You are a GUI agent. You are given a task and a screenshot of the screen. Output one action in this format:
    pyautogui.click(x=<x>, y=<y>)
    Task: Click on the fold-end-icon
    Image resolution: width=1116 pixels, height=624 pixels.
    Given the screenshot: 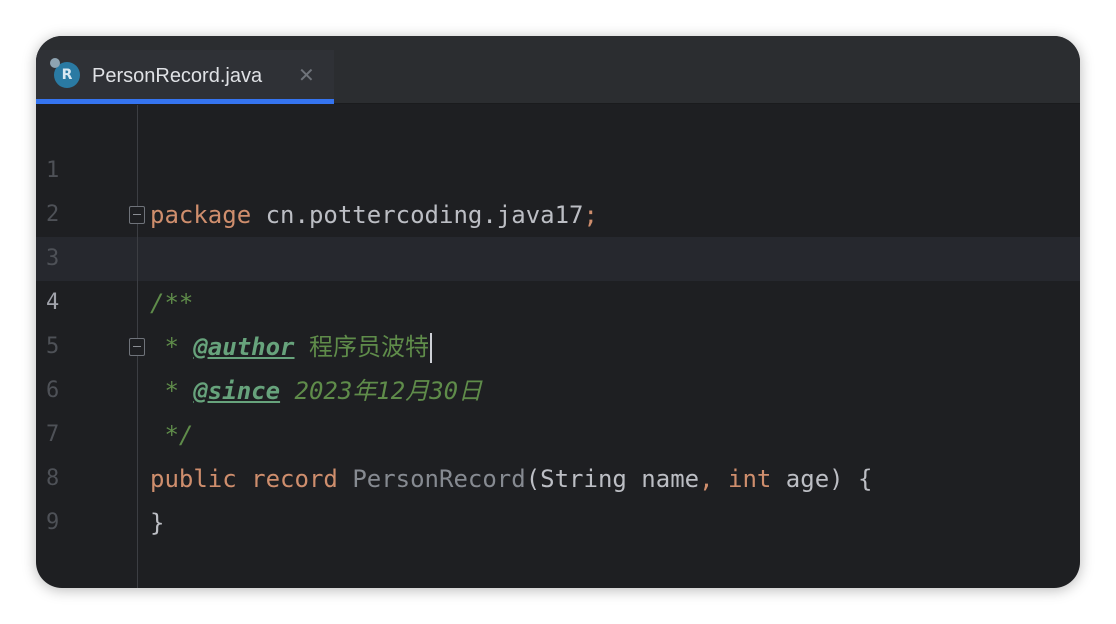 What is the action you would take?
    pyautogui.click(x=137, y=347)
    